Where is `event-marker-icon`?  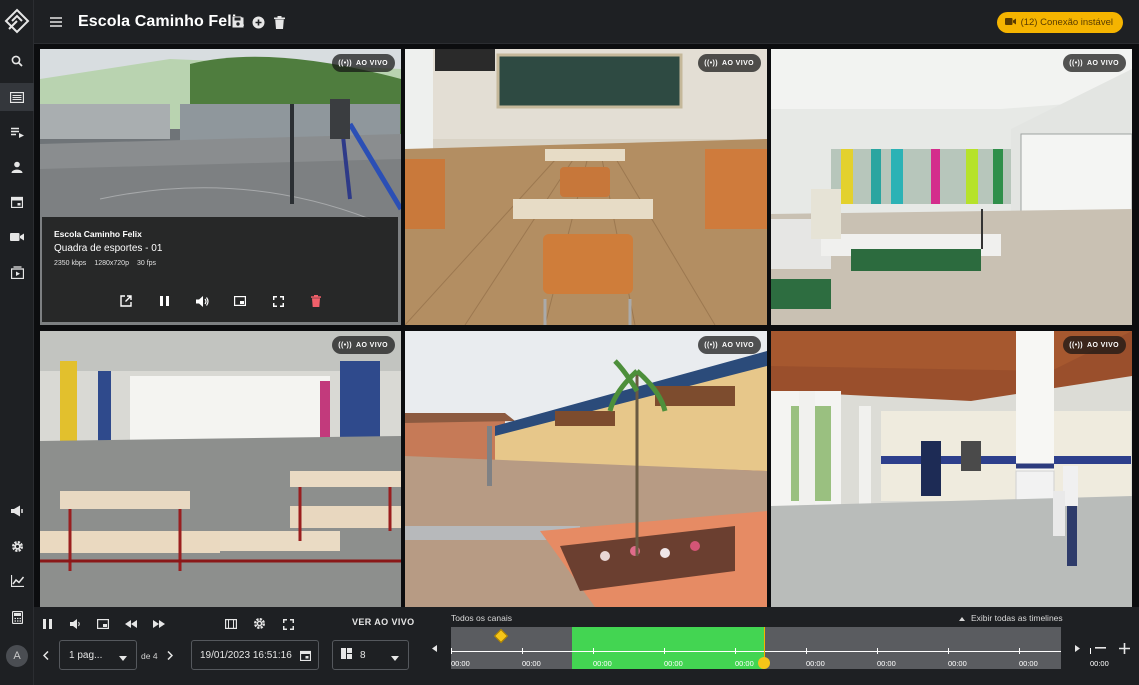
event-marker-icon is located at coordinates (501, 636).